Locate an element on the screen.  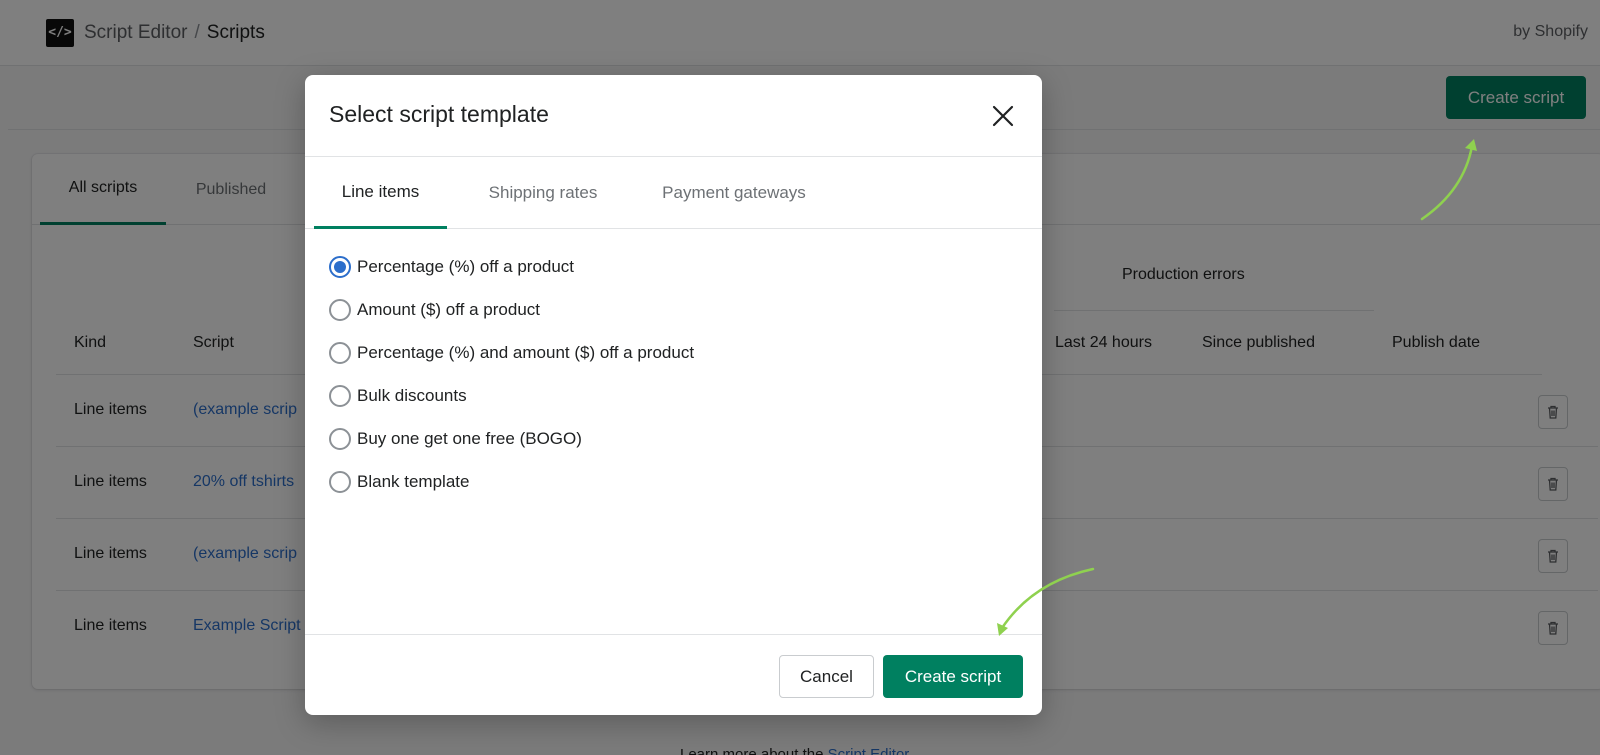
tab-payment-gateways: Payment gateways is located at coordinates (734, 193).